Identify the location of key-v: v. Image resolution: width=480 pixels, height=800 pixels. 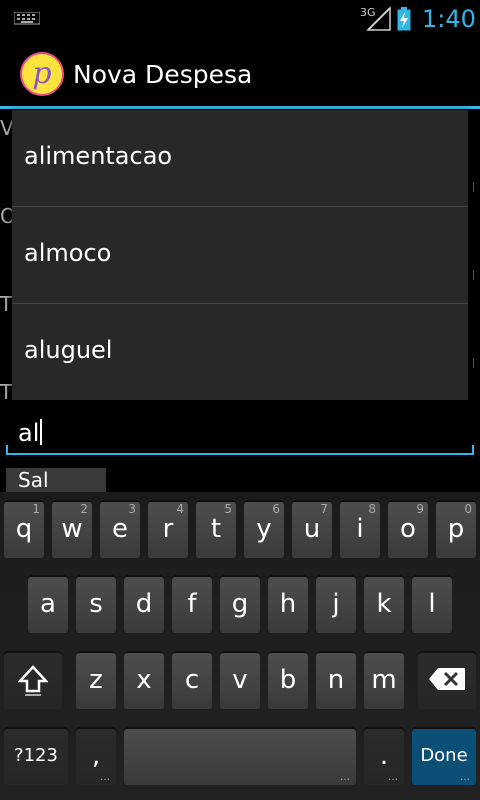
(240, 680).